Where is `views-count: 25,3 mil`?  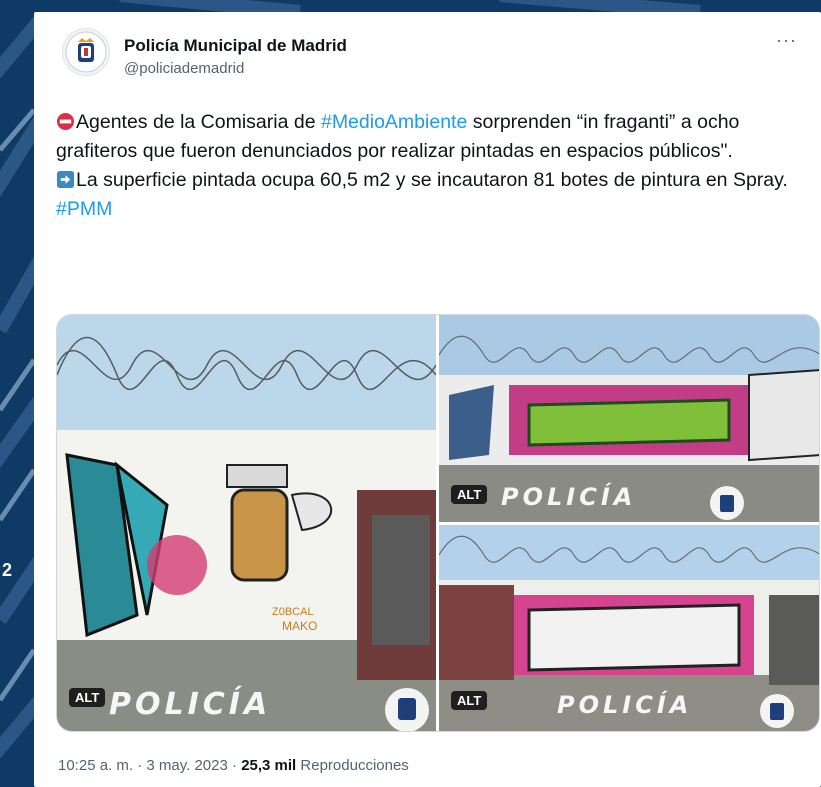
views-count: 25,3 mil is located at coordinates (269, 765).